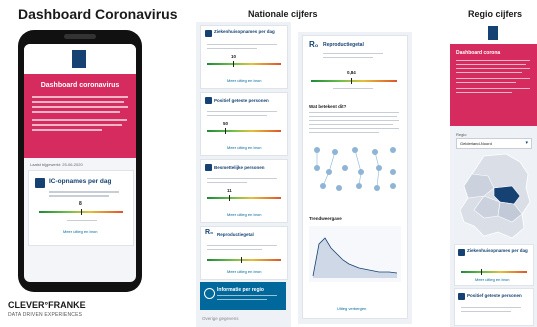 The width and height of the screenshot is (537, 327). Describe the element at coordinates (45, 315) in the screenshot. I see `clever-franke-tagline: DATA DRIVEN EXPERIENCES` at that location.